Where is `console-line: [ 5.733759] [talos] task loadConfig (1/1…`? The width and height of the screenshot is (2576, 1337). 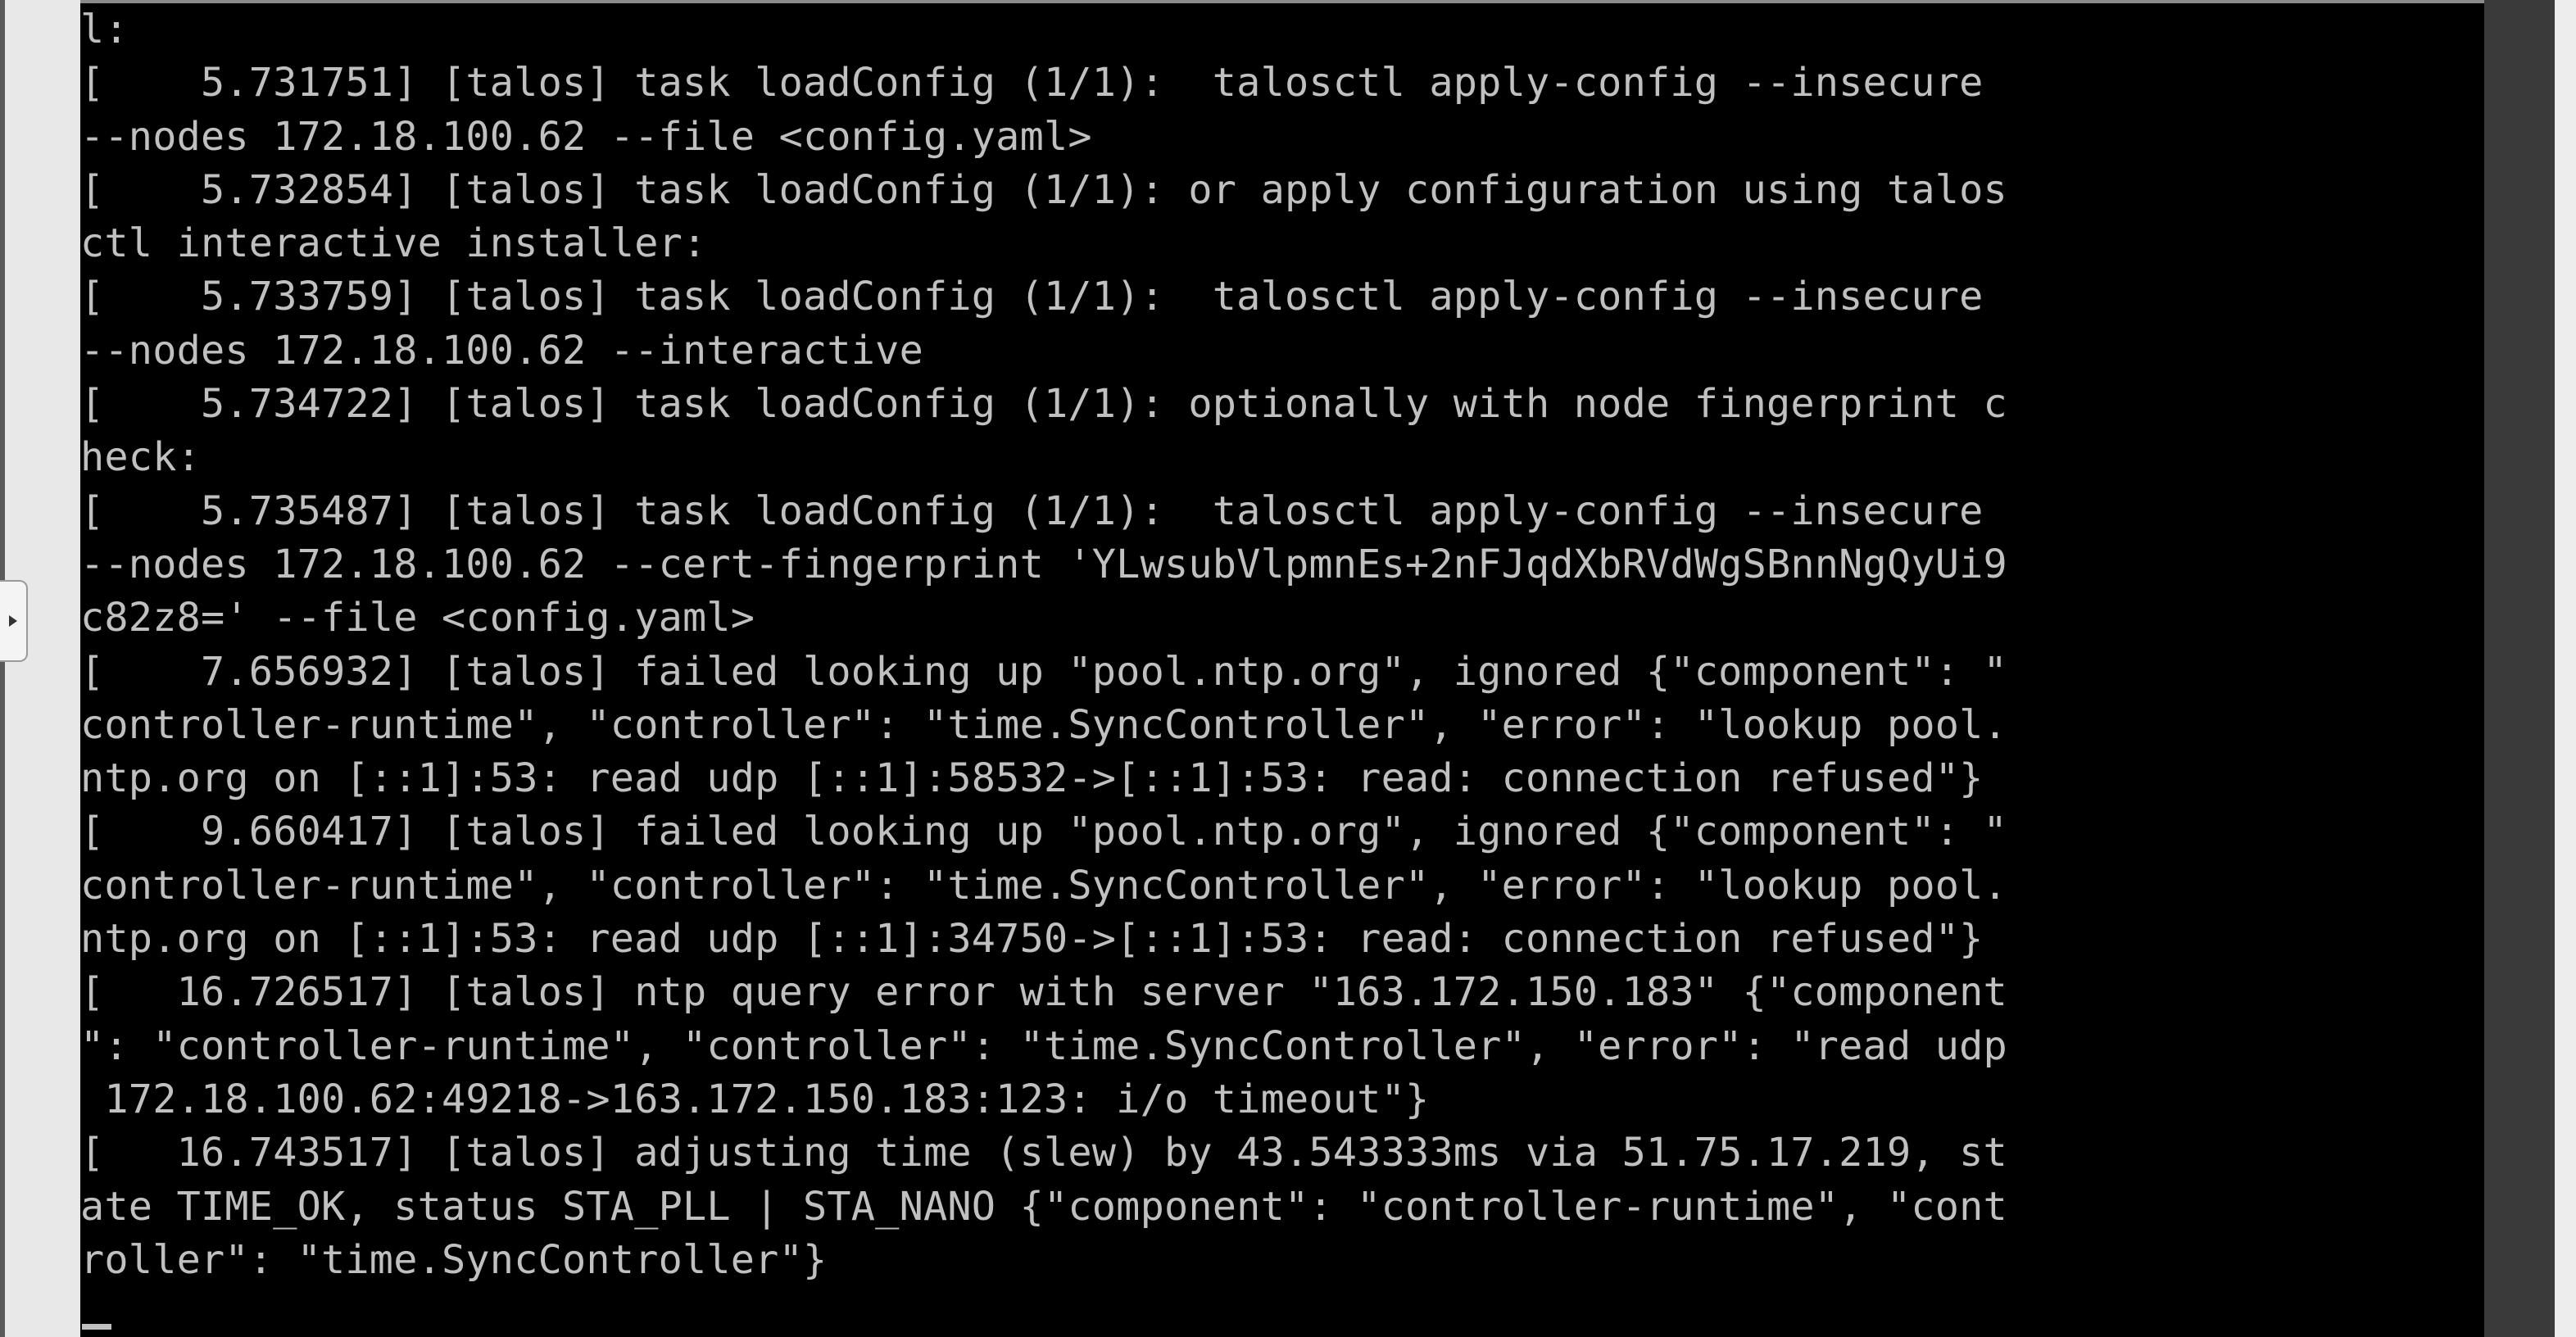
console-line: [ 5.733759] [talos] task loadConfig (1/1… is located at coordinates (1032, 297).